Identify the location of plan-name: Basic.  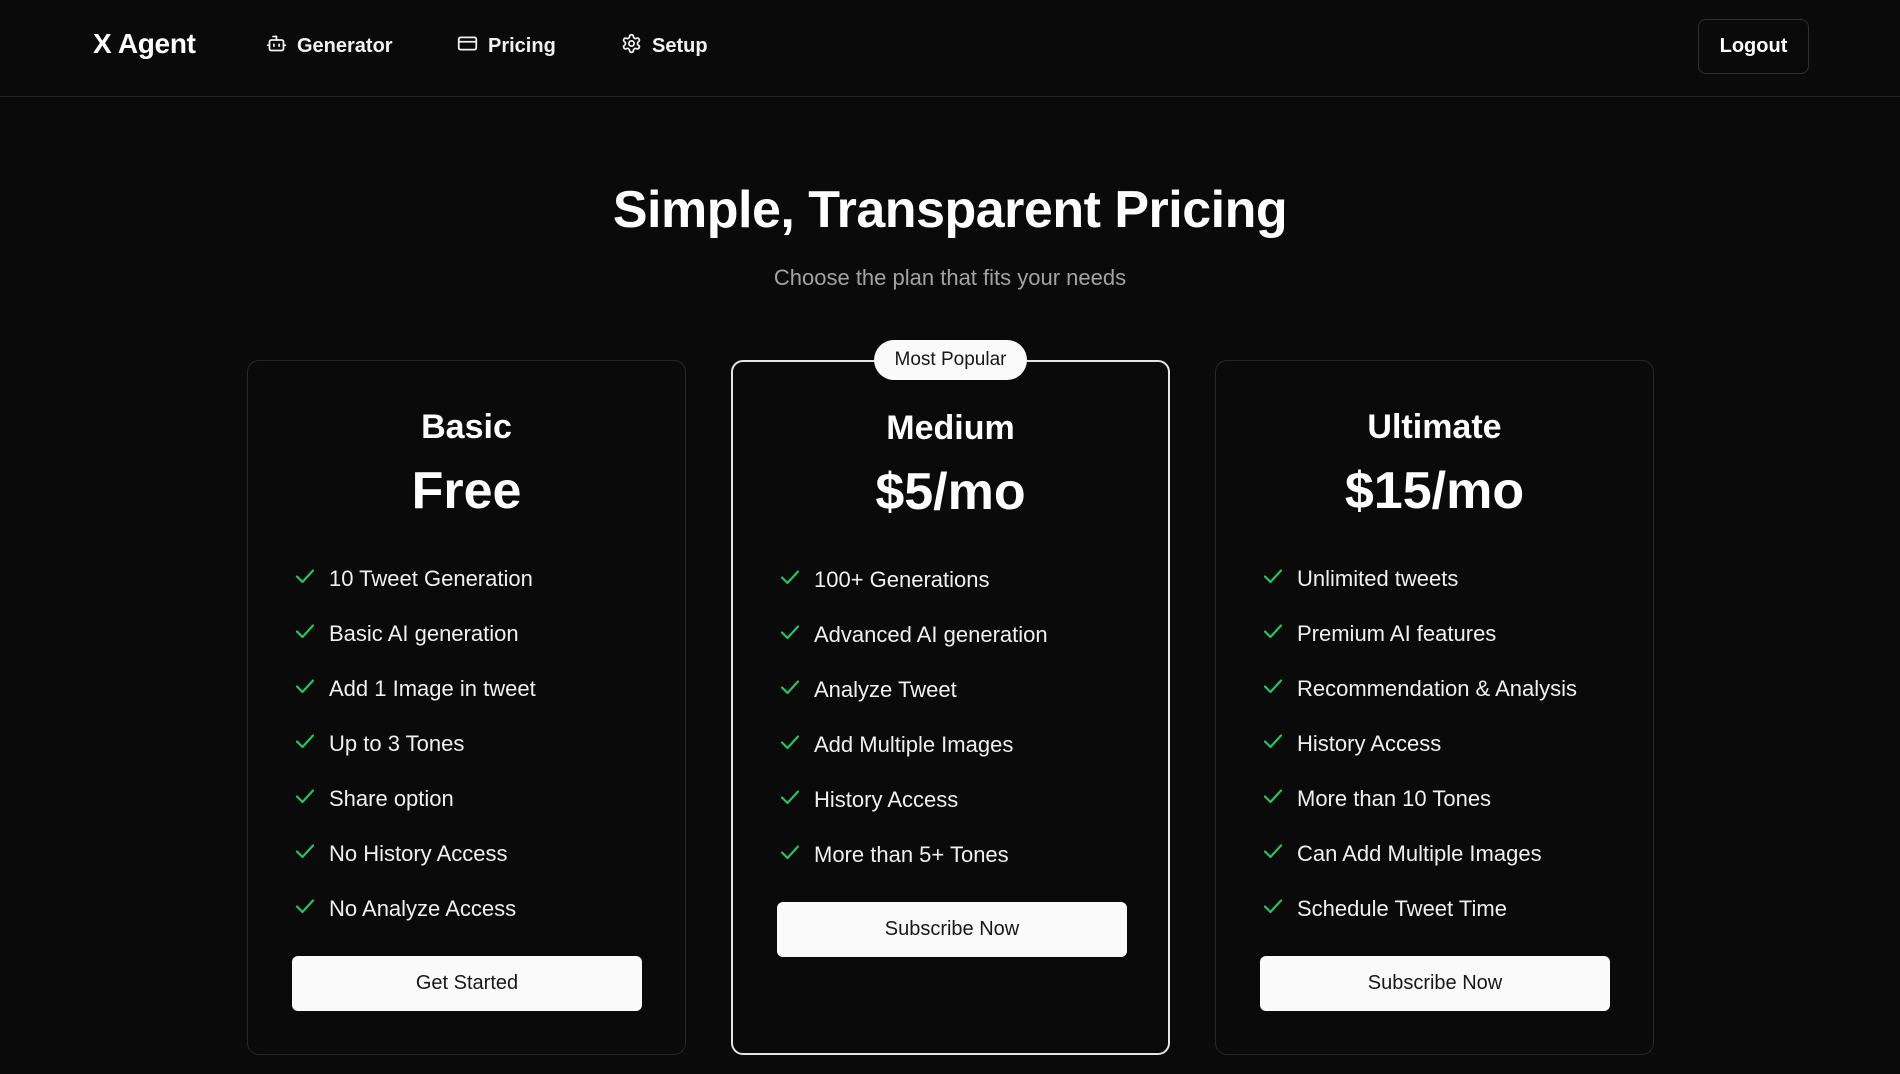
(466, 427).